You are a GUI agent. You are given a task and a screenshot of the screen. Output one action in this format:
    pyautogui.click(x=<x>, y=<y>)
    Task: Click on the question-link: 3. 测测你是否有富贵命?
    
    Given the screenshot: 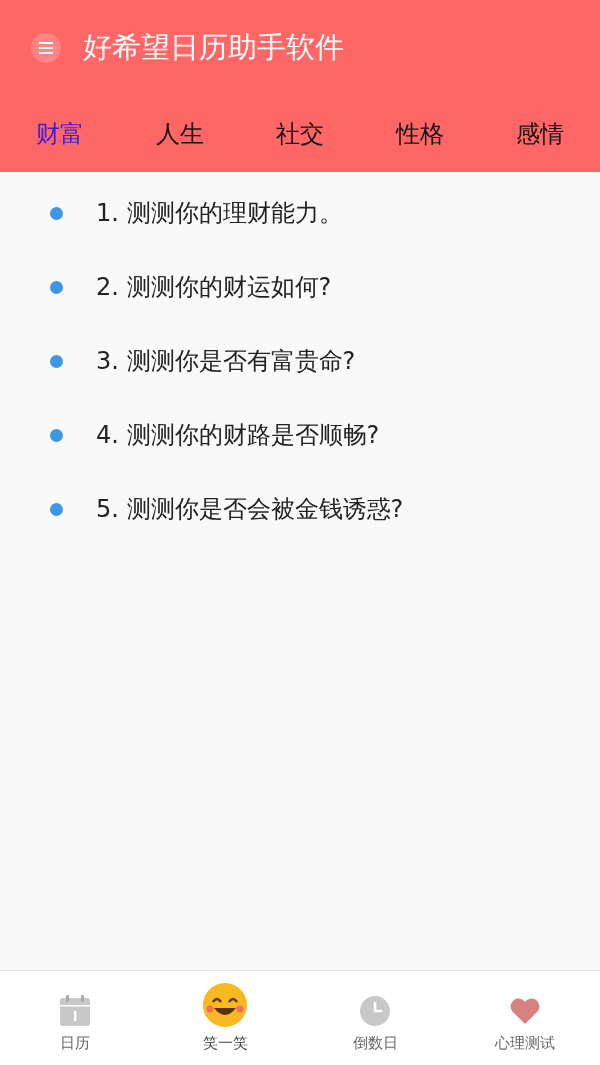 What is the action you would take?
    pyautogui.click(x=226, y=361)
    